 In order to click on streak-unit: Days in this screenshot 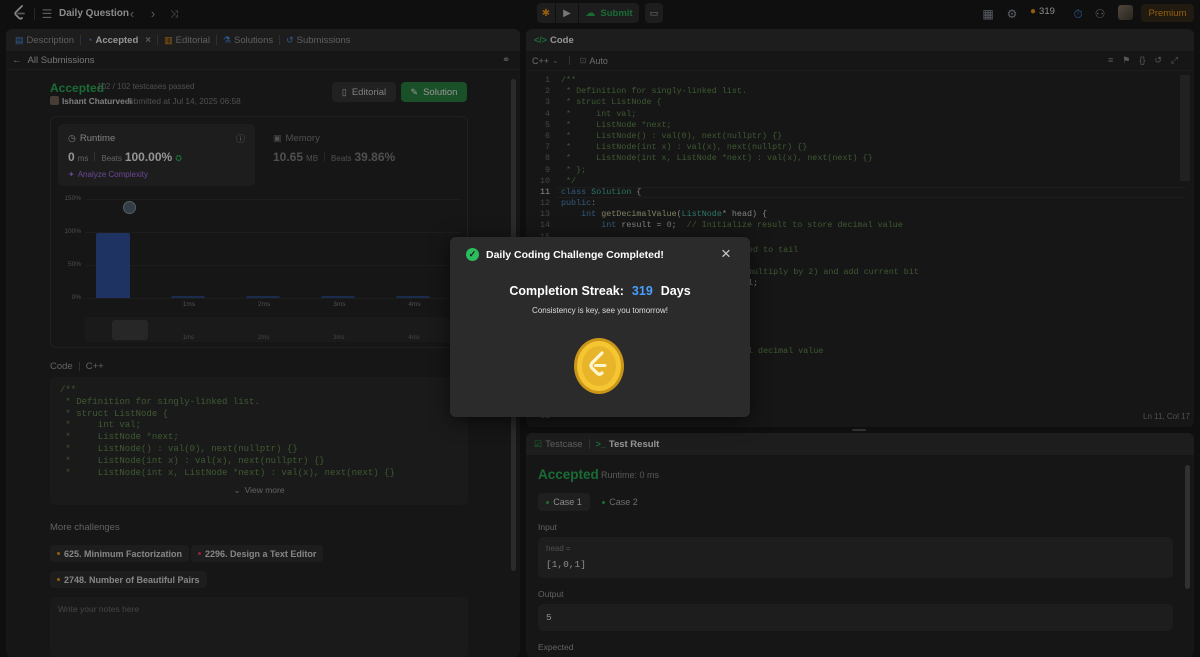, I will do `click(675, 291)`.